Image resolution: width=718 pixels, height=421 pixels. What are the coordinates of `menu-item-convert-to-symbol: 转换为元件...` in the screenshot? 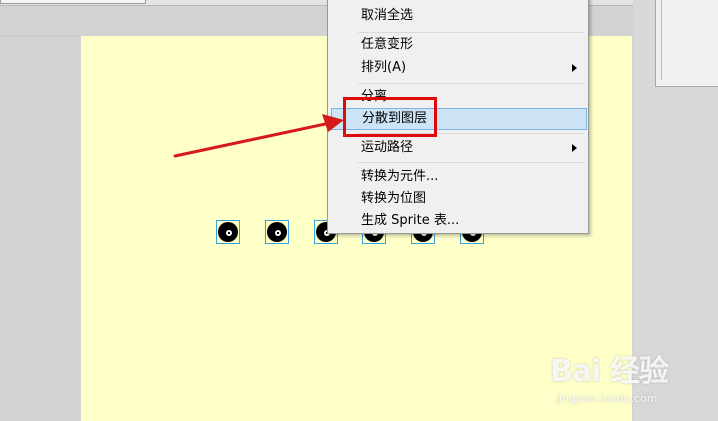 It's located at (459, 177).